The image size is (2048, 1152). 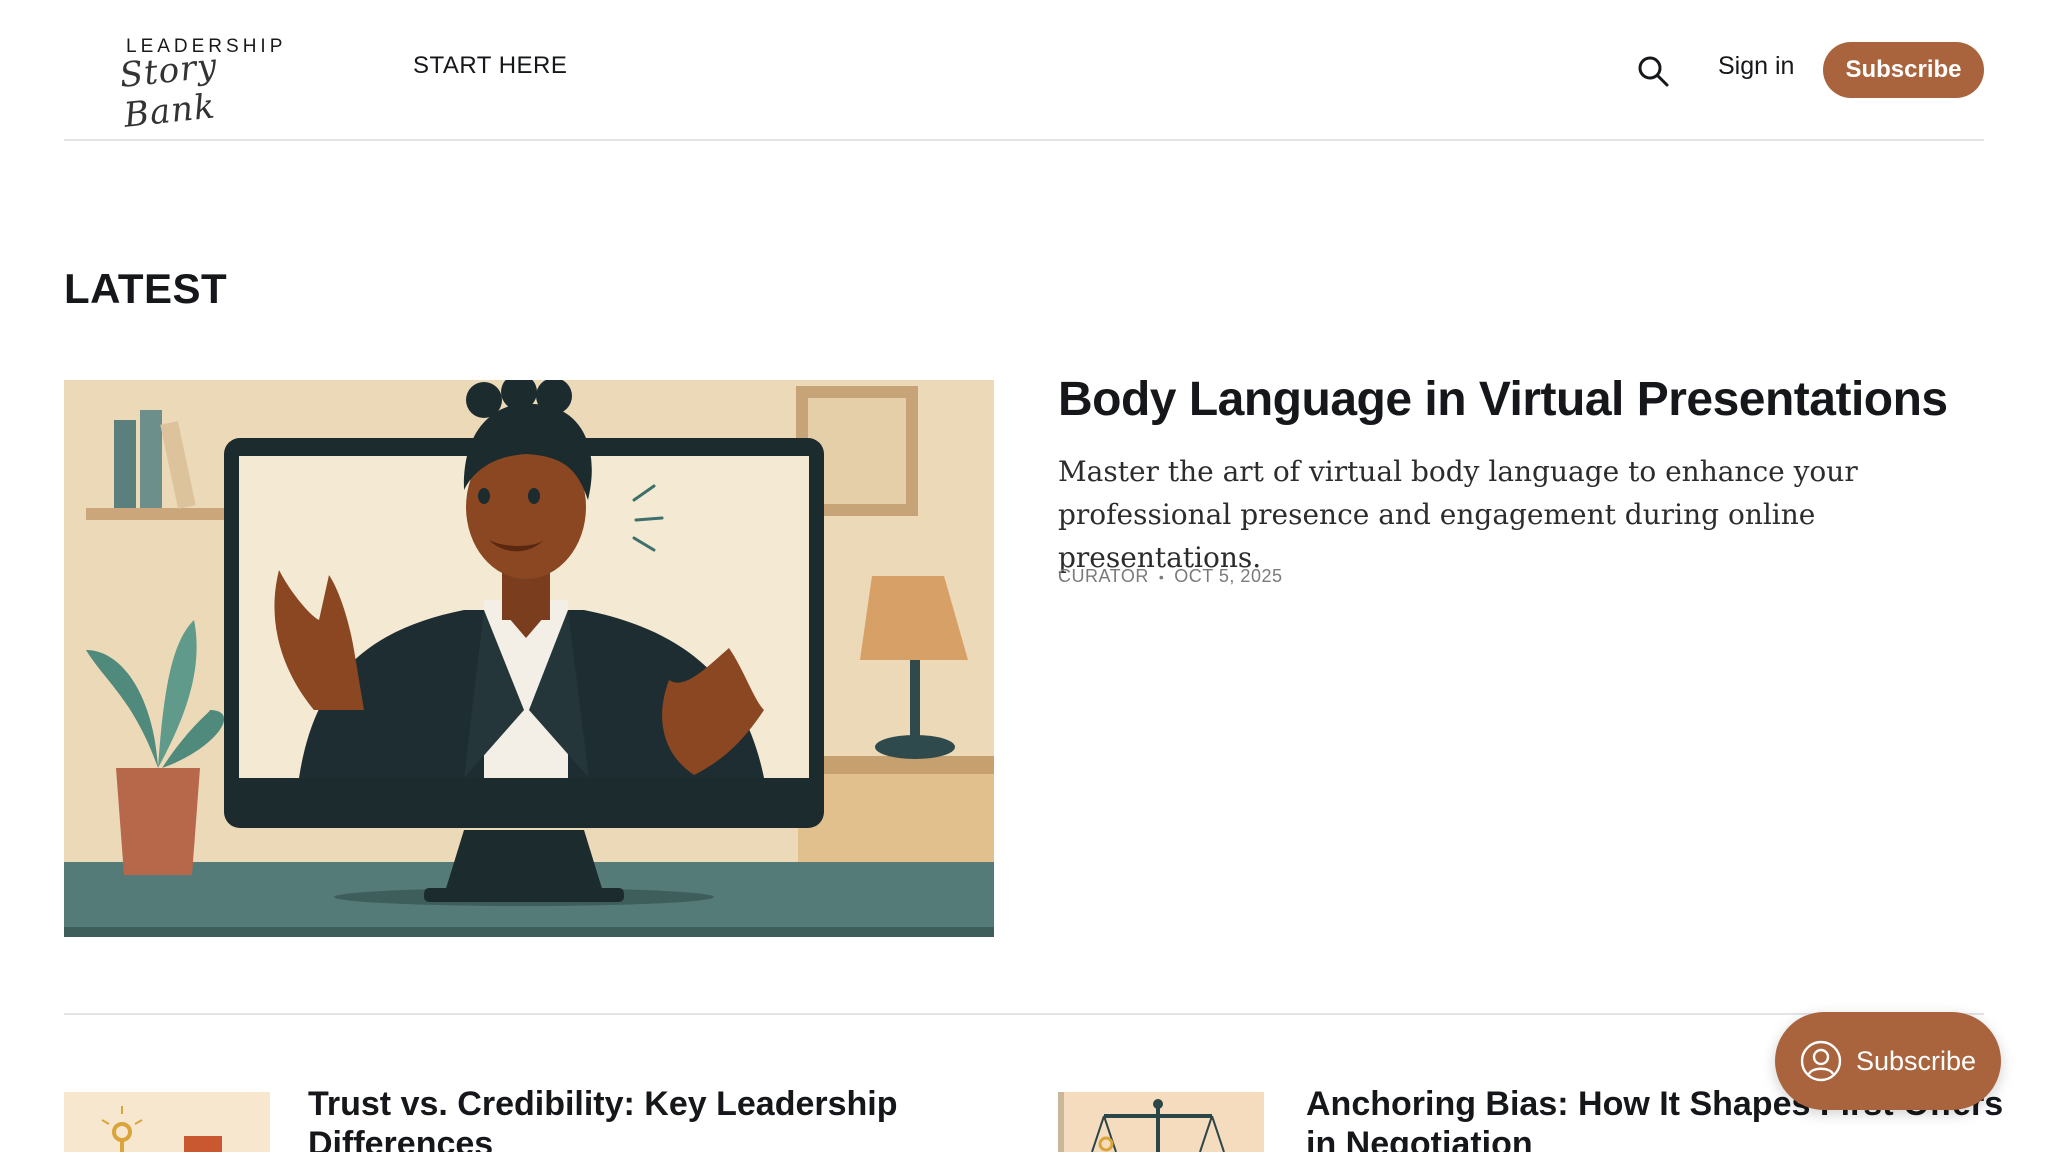 What do you see at coordinates (1103, 576) in the screenshot?
I see `post-author: CURATOR` at bounding box center [1103, 576].